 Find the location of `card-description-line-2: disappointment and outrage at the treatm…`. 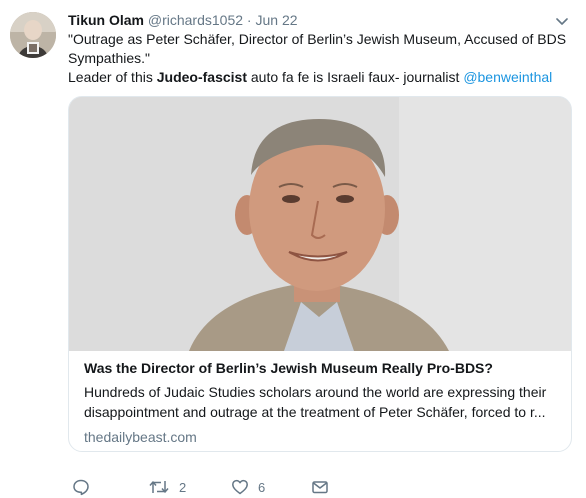

card-description-line-2: disappointment and outrage at the treatm… is located at coordinates (315, 412).